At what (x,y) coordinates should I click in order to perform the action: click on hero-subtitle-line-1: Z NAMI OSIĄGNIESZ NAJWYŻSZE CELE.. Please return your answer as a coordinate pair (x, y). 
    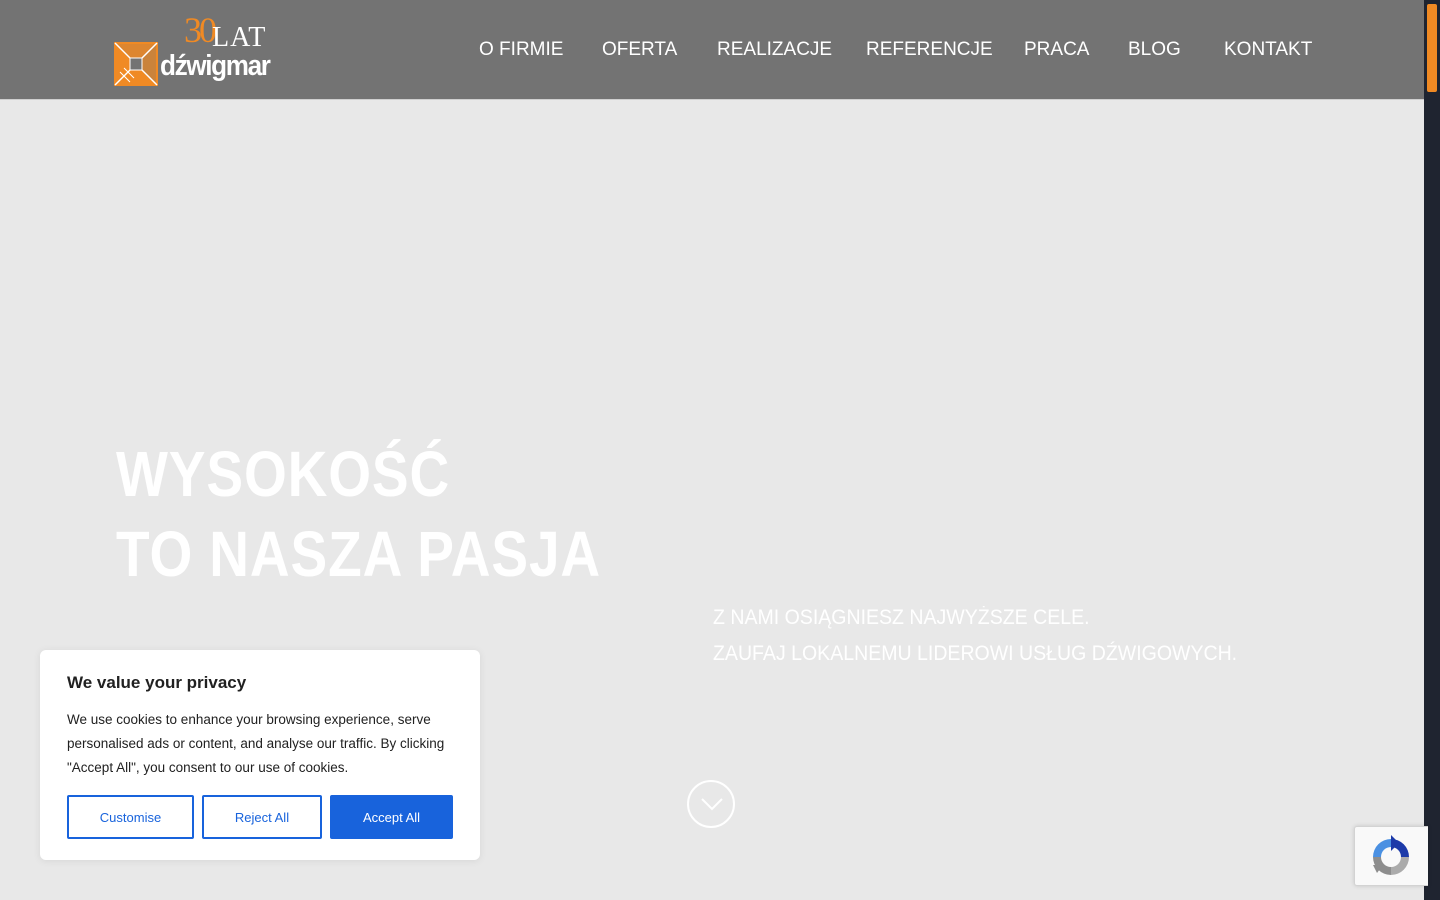
    Looking at the image, I should click on (901, 617).